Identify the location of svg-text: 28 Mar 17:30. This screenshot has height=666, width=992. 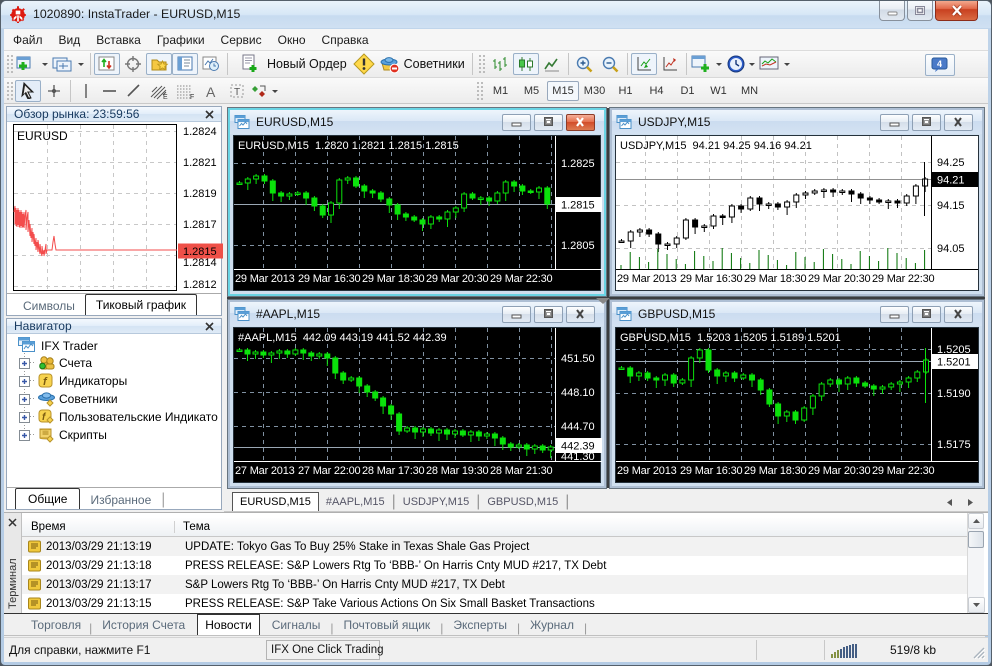
(393, 471).